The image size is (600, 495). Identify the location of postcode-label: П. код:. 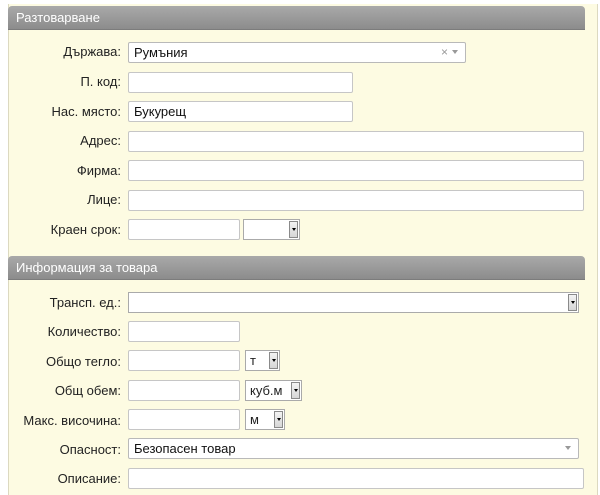
(100, 81).